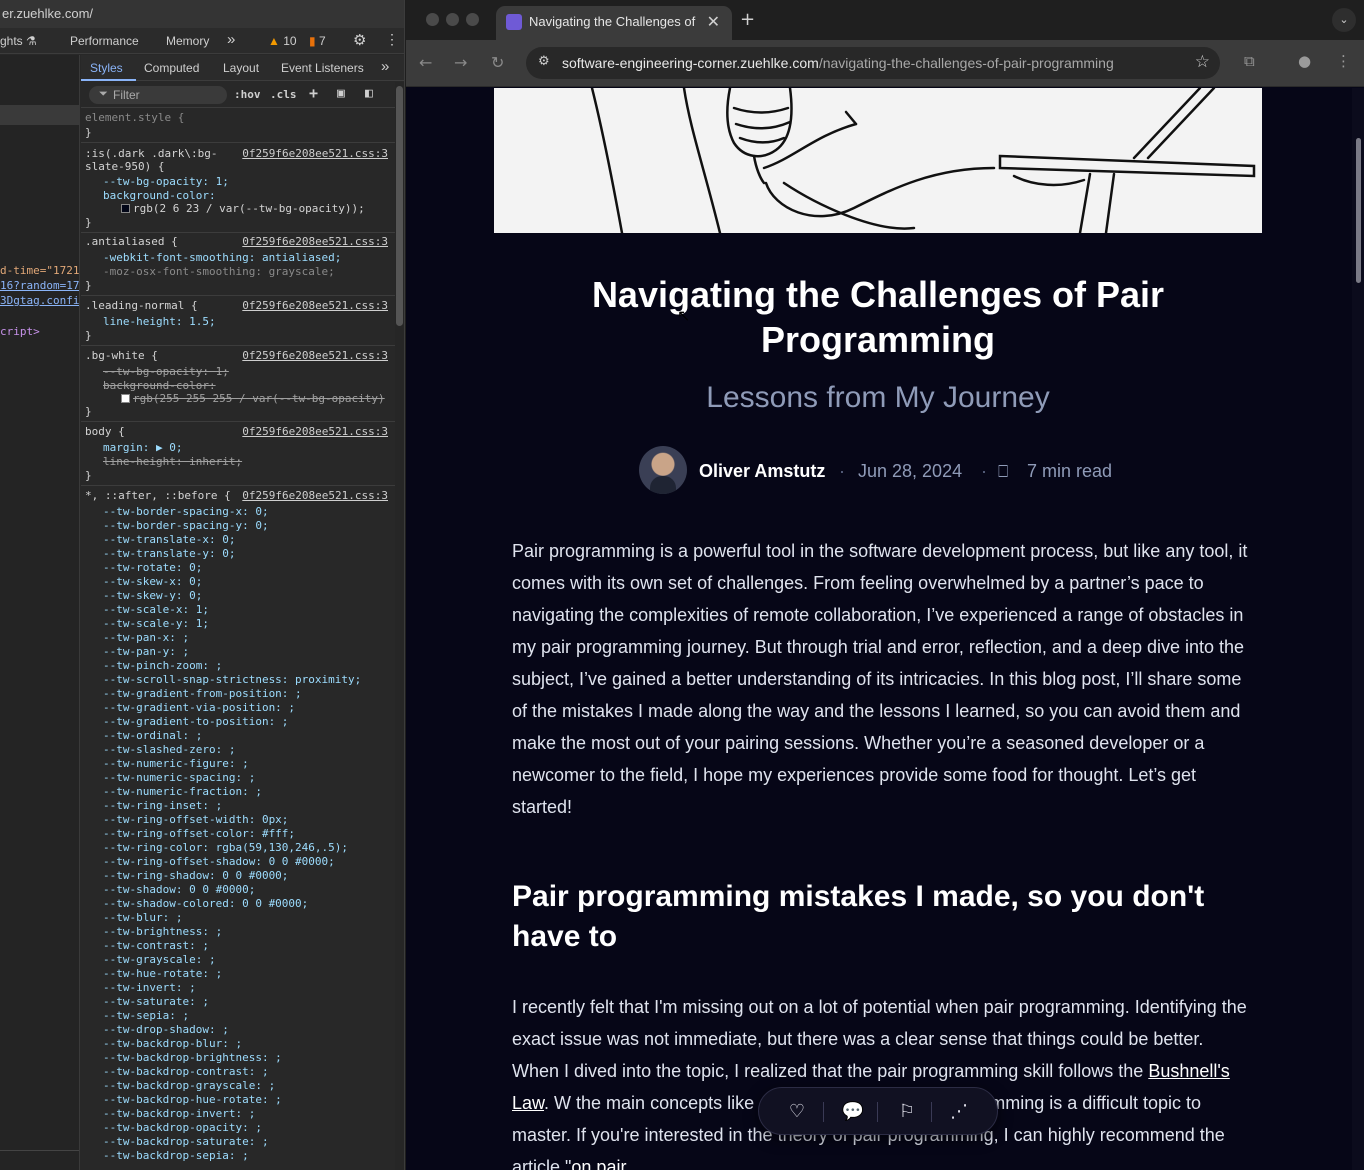 Image resolution: width=1364 pixels, height=1170 pixels. I want to click on css-variable-declaration: --tw-scale-y: 1;, so click(156, 623).